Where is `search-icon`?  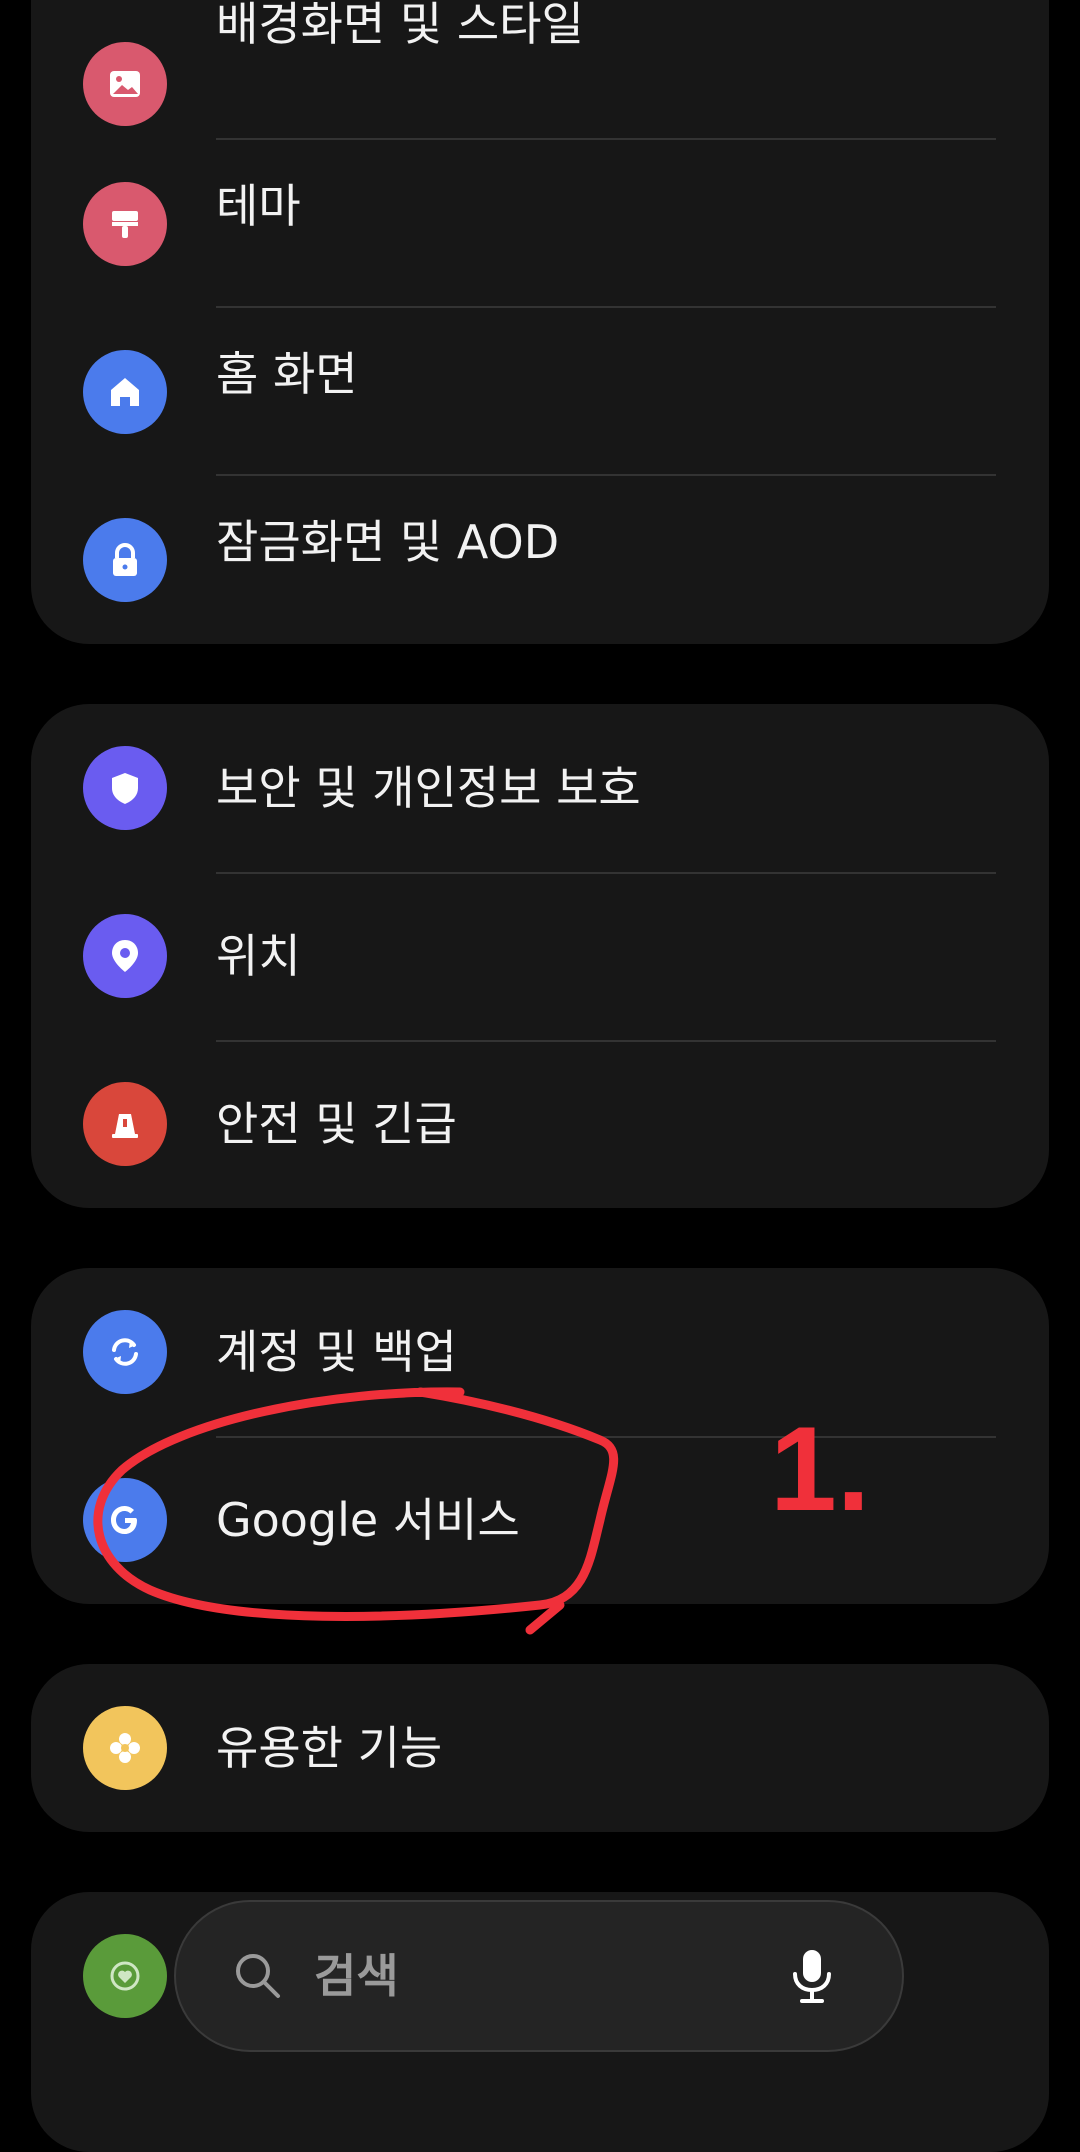
search-icon is located at coordinates (258, 1976).